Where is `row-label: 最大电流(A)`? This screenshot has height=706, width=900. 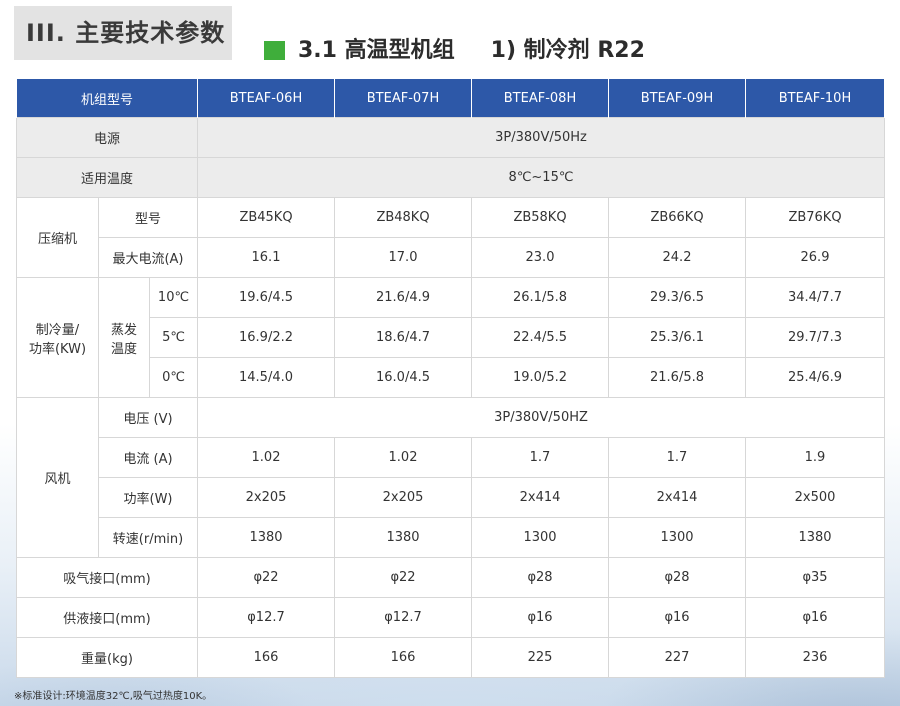
row-label: 最大电流(A) is located at coordinates (148, 257).